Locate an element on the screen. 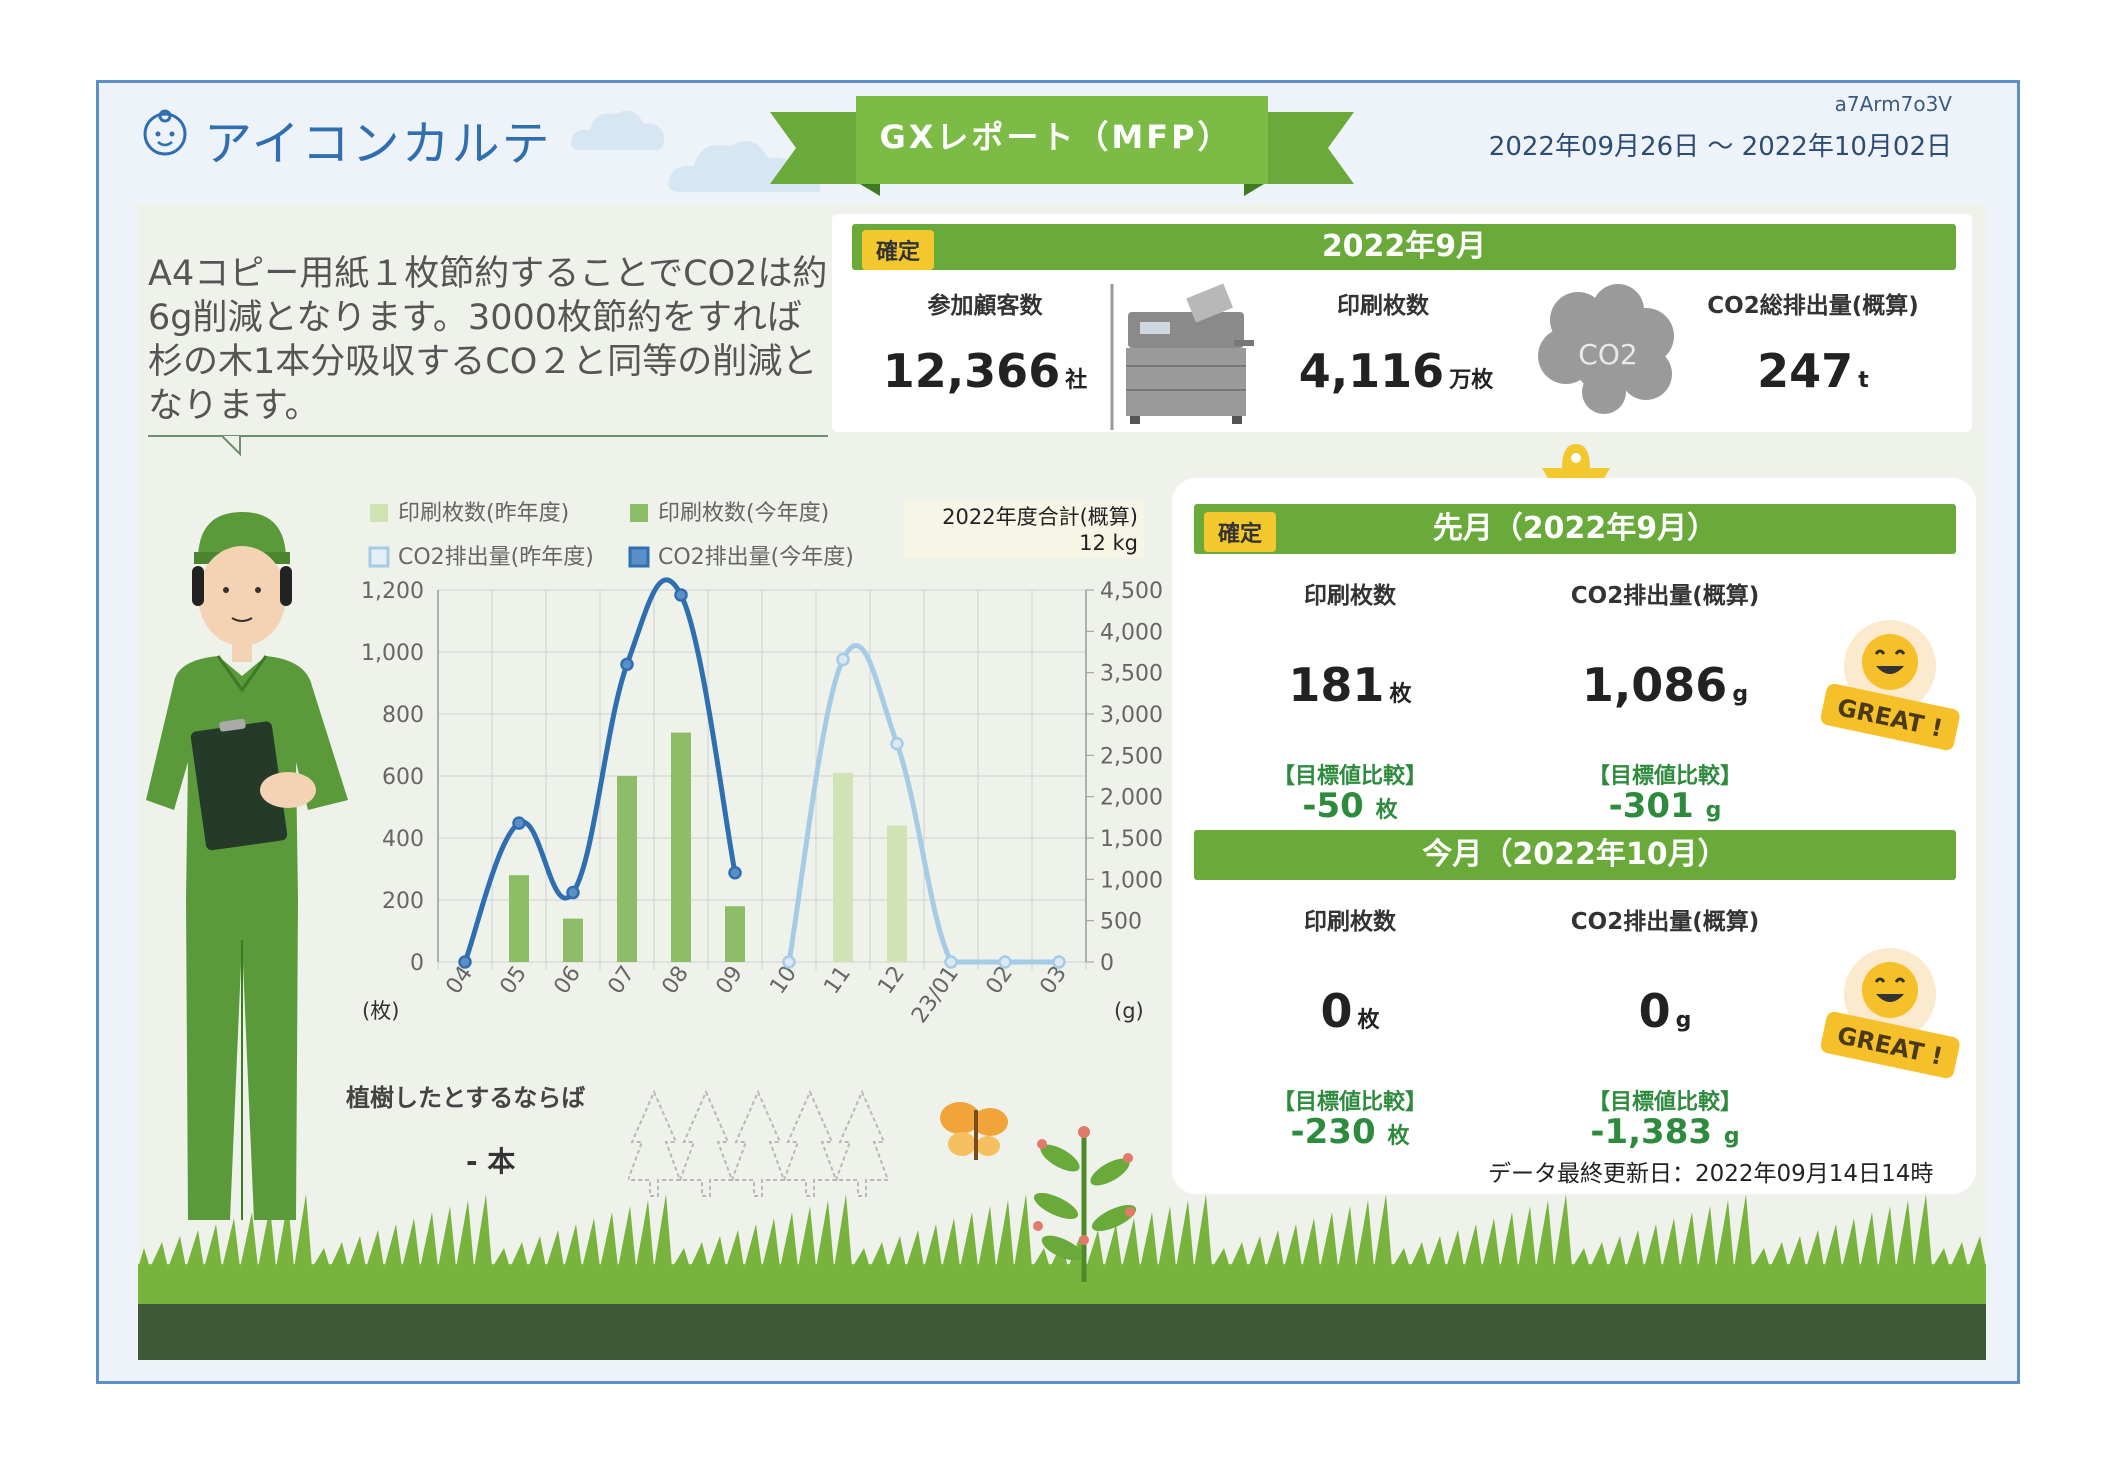 The image size is (2112, 1464). last-month-co2-compare: -301 g is located at coordinates (1665, 806).